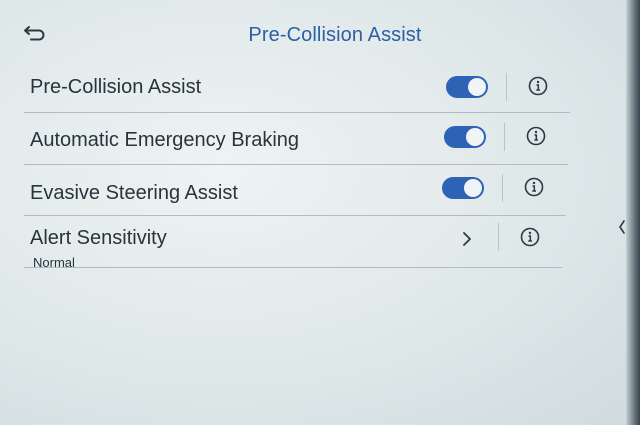  I want to click on back-arrow-icon, so click(34, 33).